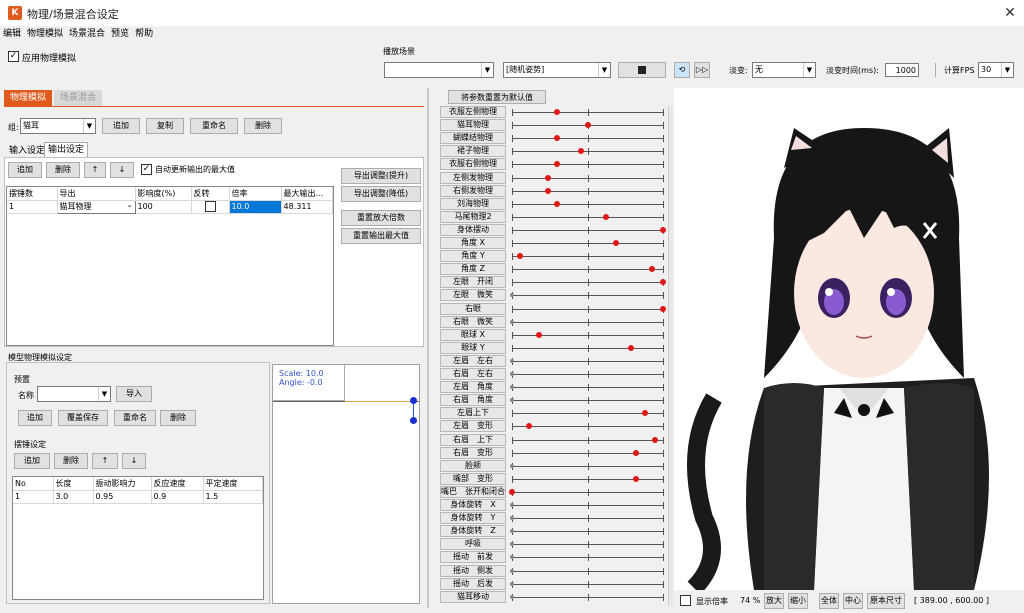 This screenshot has width=1024, height=613. What do you see at coordinates (829, 601) in the screenshot?
I see `fit-all-button: 全体` at bounding box center [829, 601].